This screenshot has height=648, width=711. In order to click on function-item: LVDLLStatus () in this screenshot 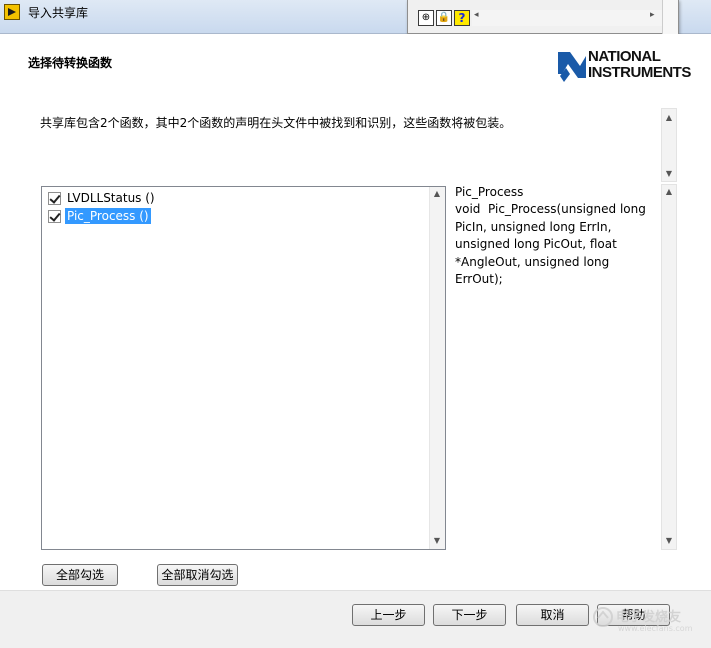, I will do `click(102, 198)`.